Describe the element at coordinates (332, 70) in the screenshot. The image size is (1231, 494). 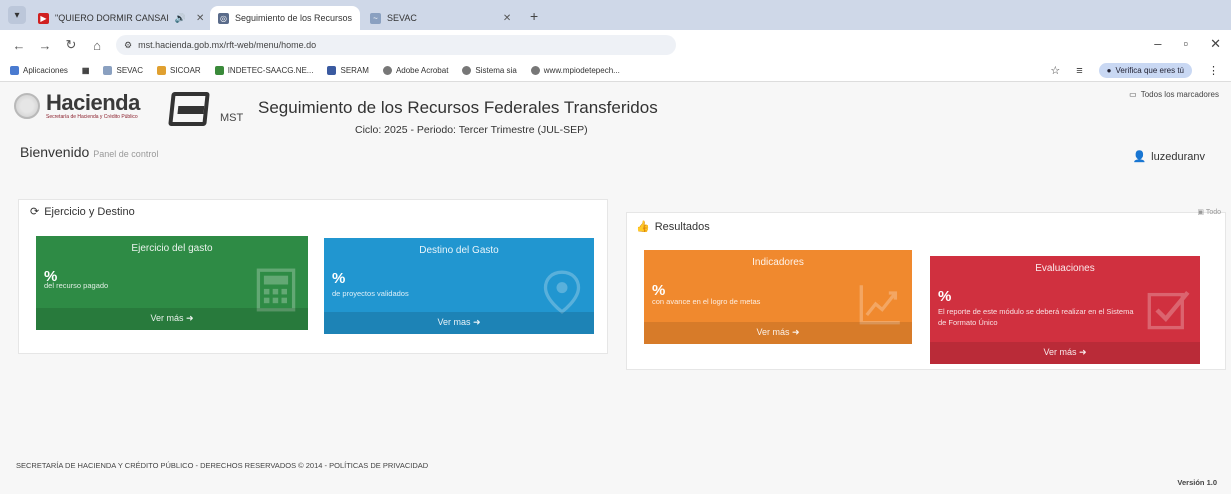
I see `seram-icon` at that location.